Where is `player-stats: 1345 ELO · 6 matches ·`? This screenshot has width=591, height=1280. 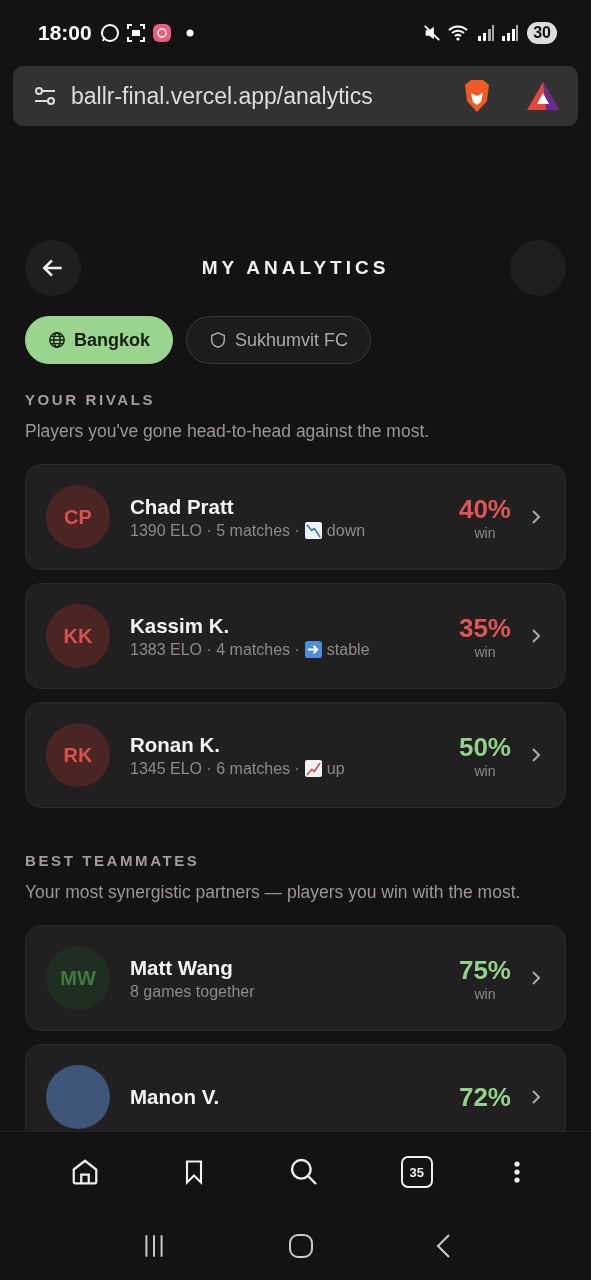 player-stats: 1345 ELO · 6 matches · is located at coordinates (215, 768).